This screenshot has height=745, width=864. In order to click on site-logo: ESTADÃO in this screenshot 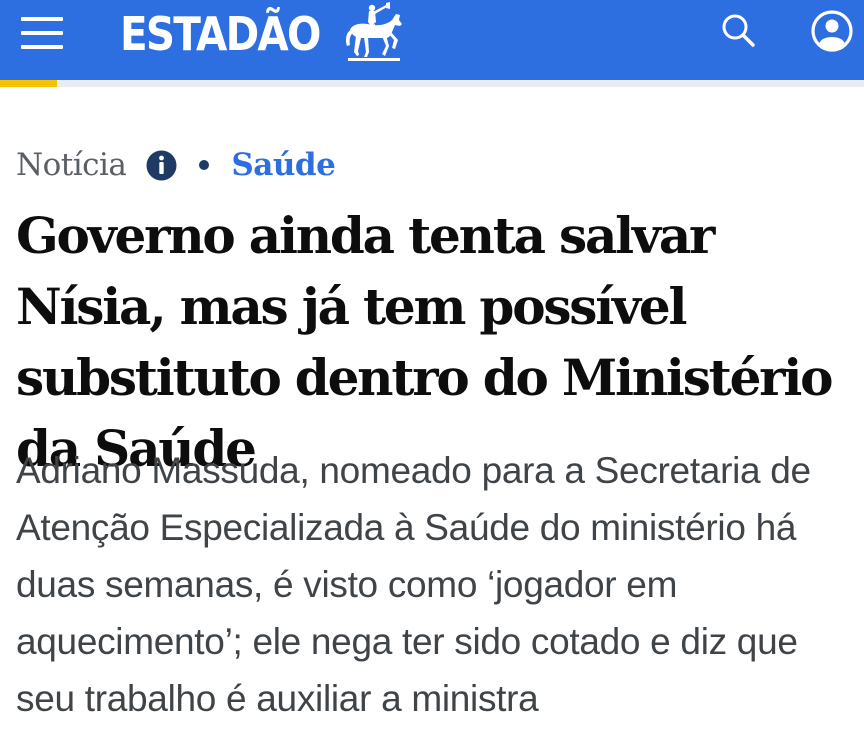, I will do `click(233, 34)`.